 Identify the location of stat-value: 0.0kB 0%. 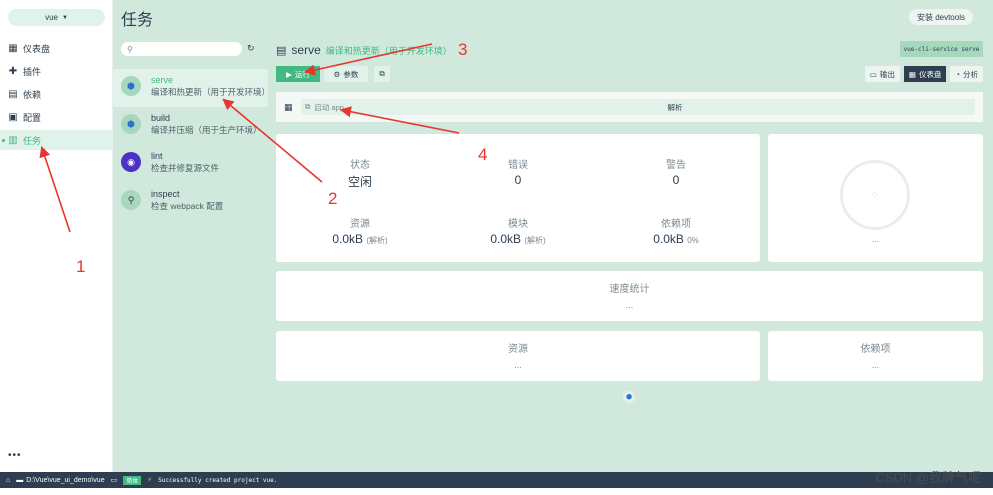
(676, 239).